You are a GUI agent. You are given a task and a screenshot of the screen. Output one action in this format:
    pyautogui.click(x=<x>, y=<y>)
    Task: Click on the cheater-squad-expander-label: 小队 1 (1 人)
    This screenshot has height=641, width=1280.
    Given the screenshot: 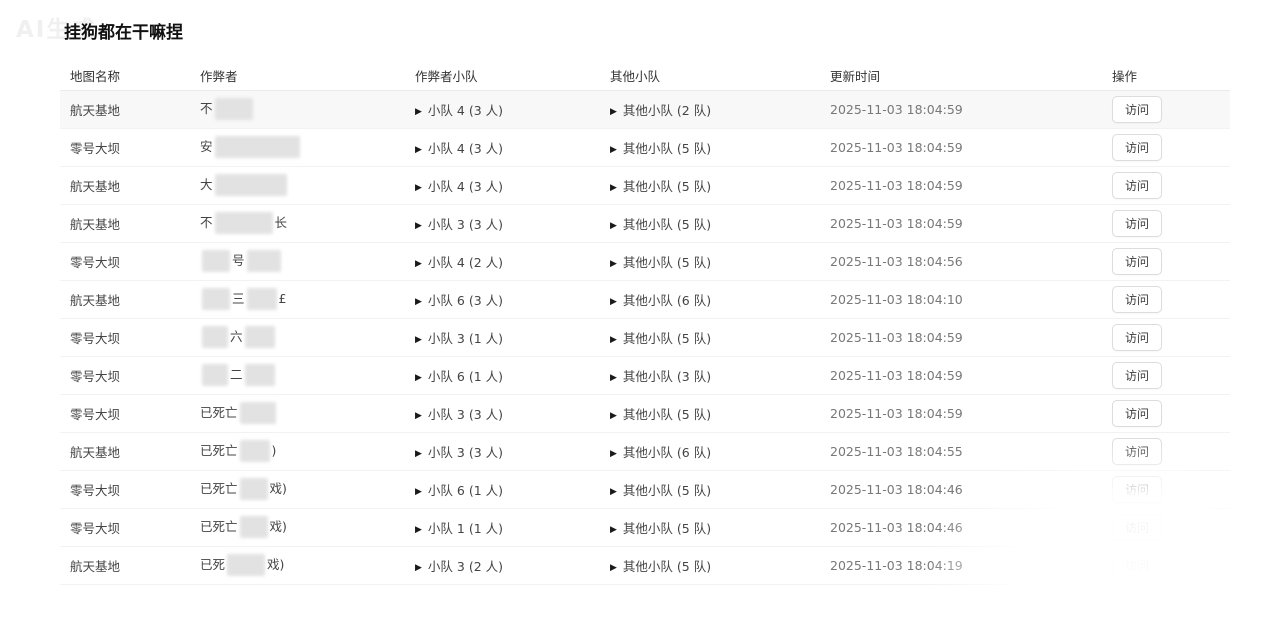 What is the action you would take?
    pyautogui.click(x=465, y=528)
    